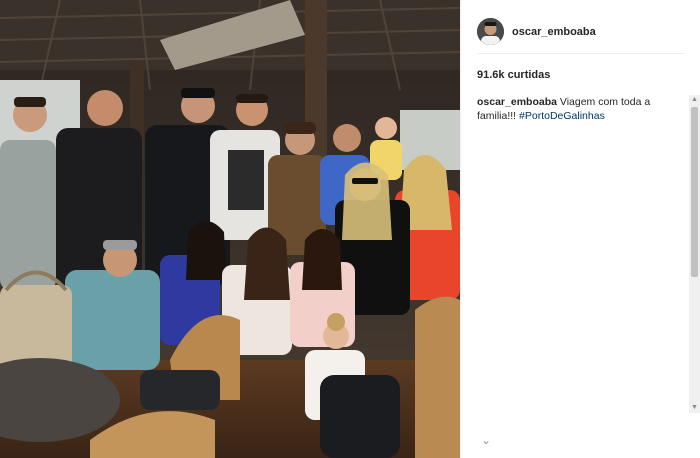 Image resolution: width=700 pixels, height=458 pixels. I want to click on avatar, so click(490, 31).